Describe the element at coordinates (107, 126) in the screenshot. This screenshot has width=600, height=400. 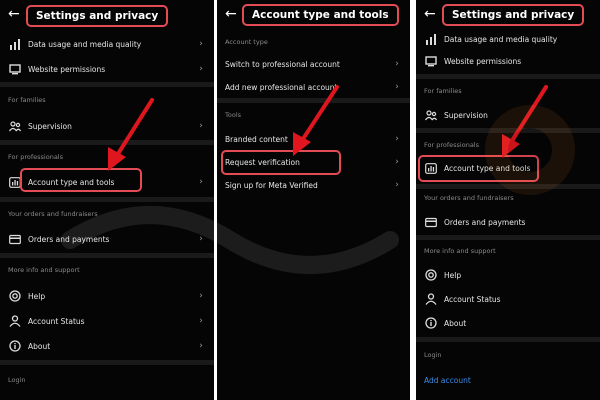
I see `menu-item-supervision: Supervision ›` at that location.